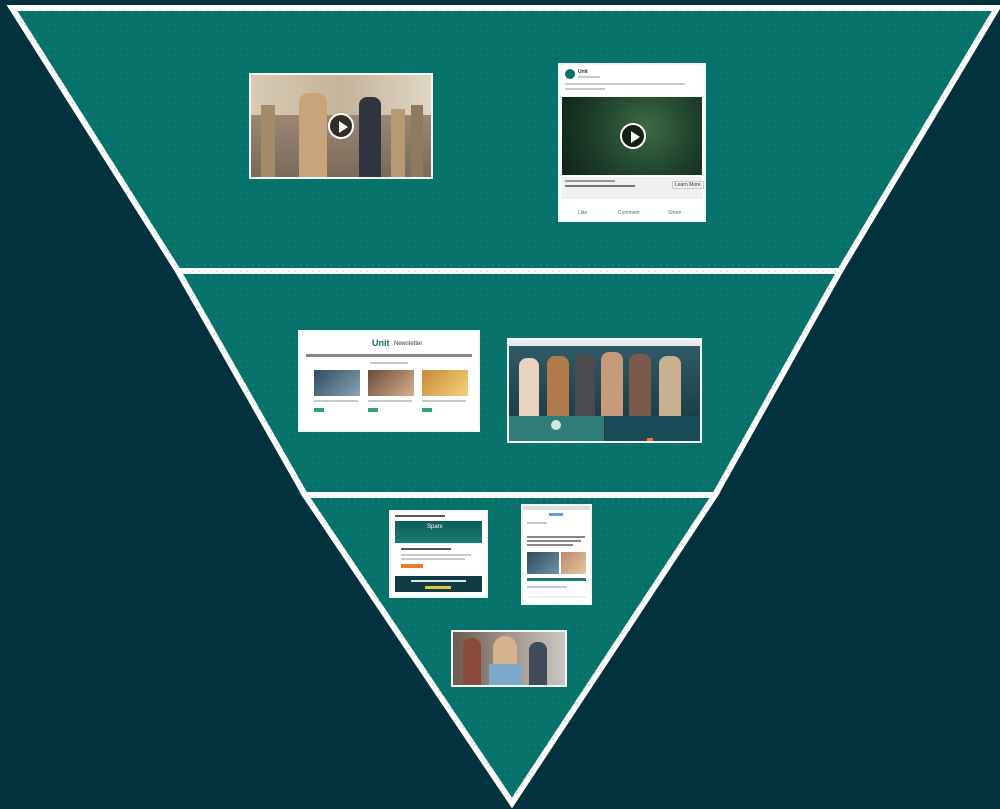 This screenshot has height=809, width=1000. I want to click on learn-more-button: Learn More, so click(688, 185).